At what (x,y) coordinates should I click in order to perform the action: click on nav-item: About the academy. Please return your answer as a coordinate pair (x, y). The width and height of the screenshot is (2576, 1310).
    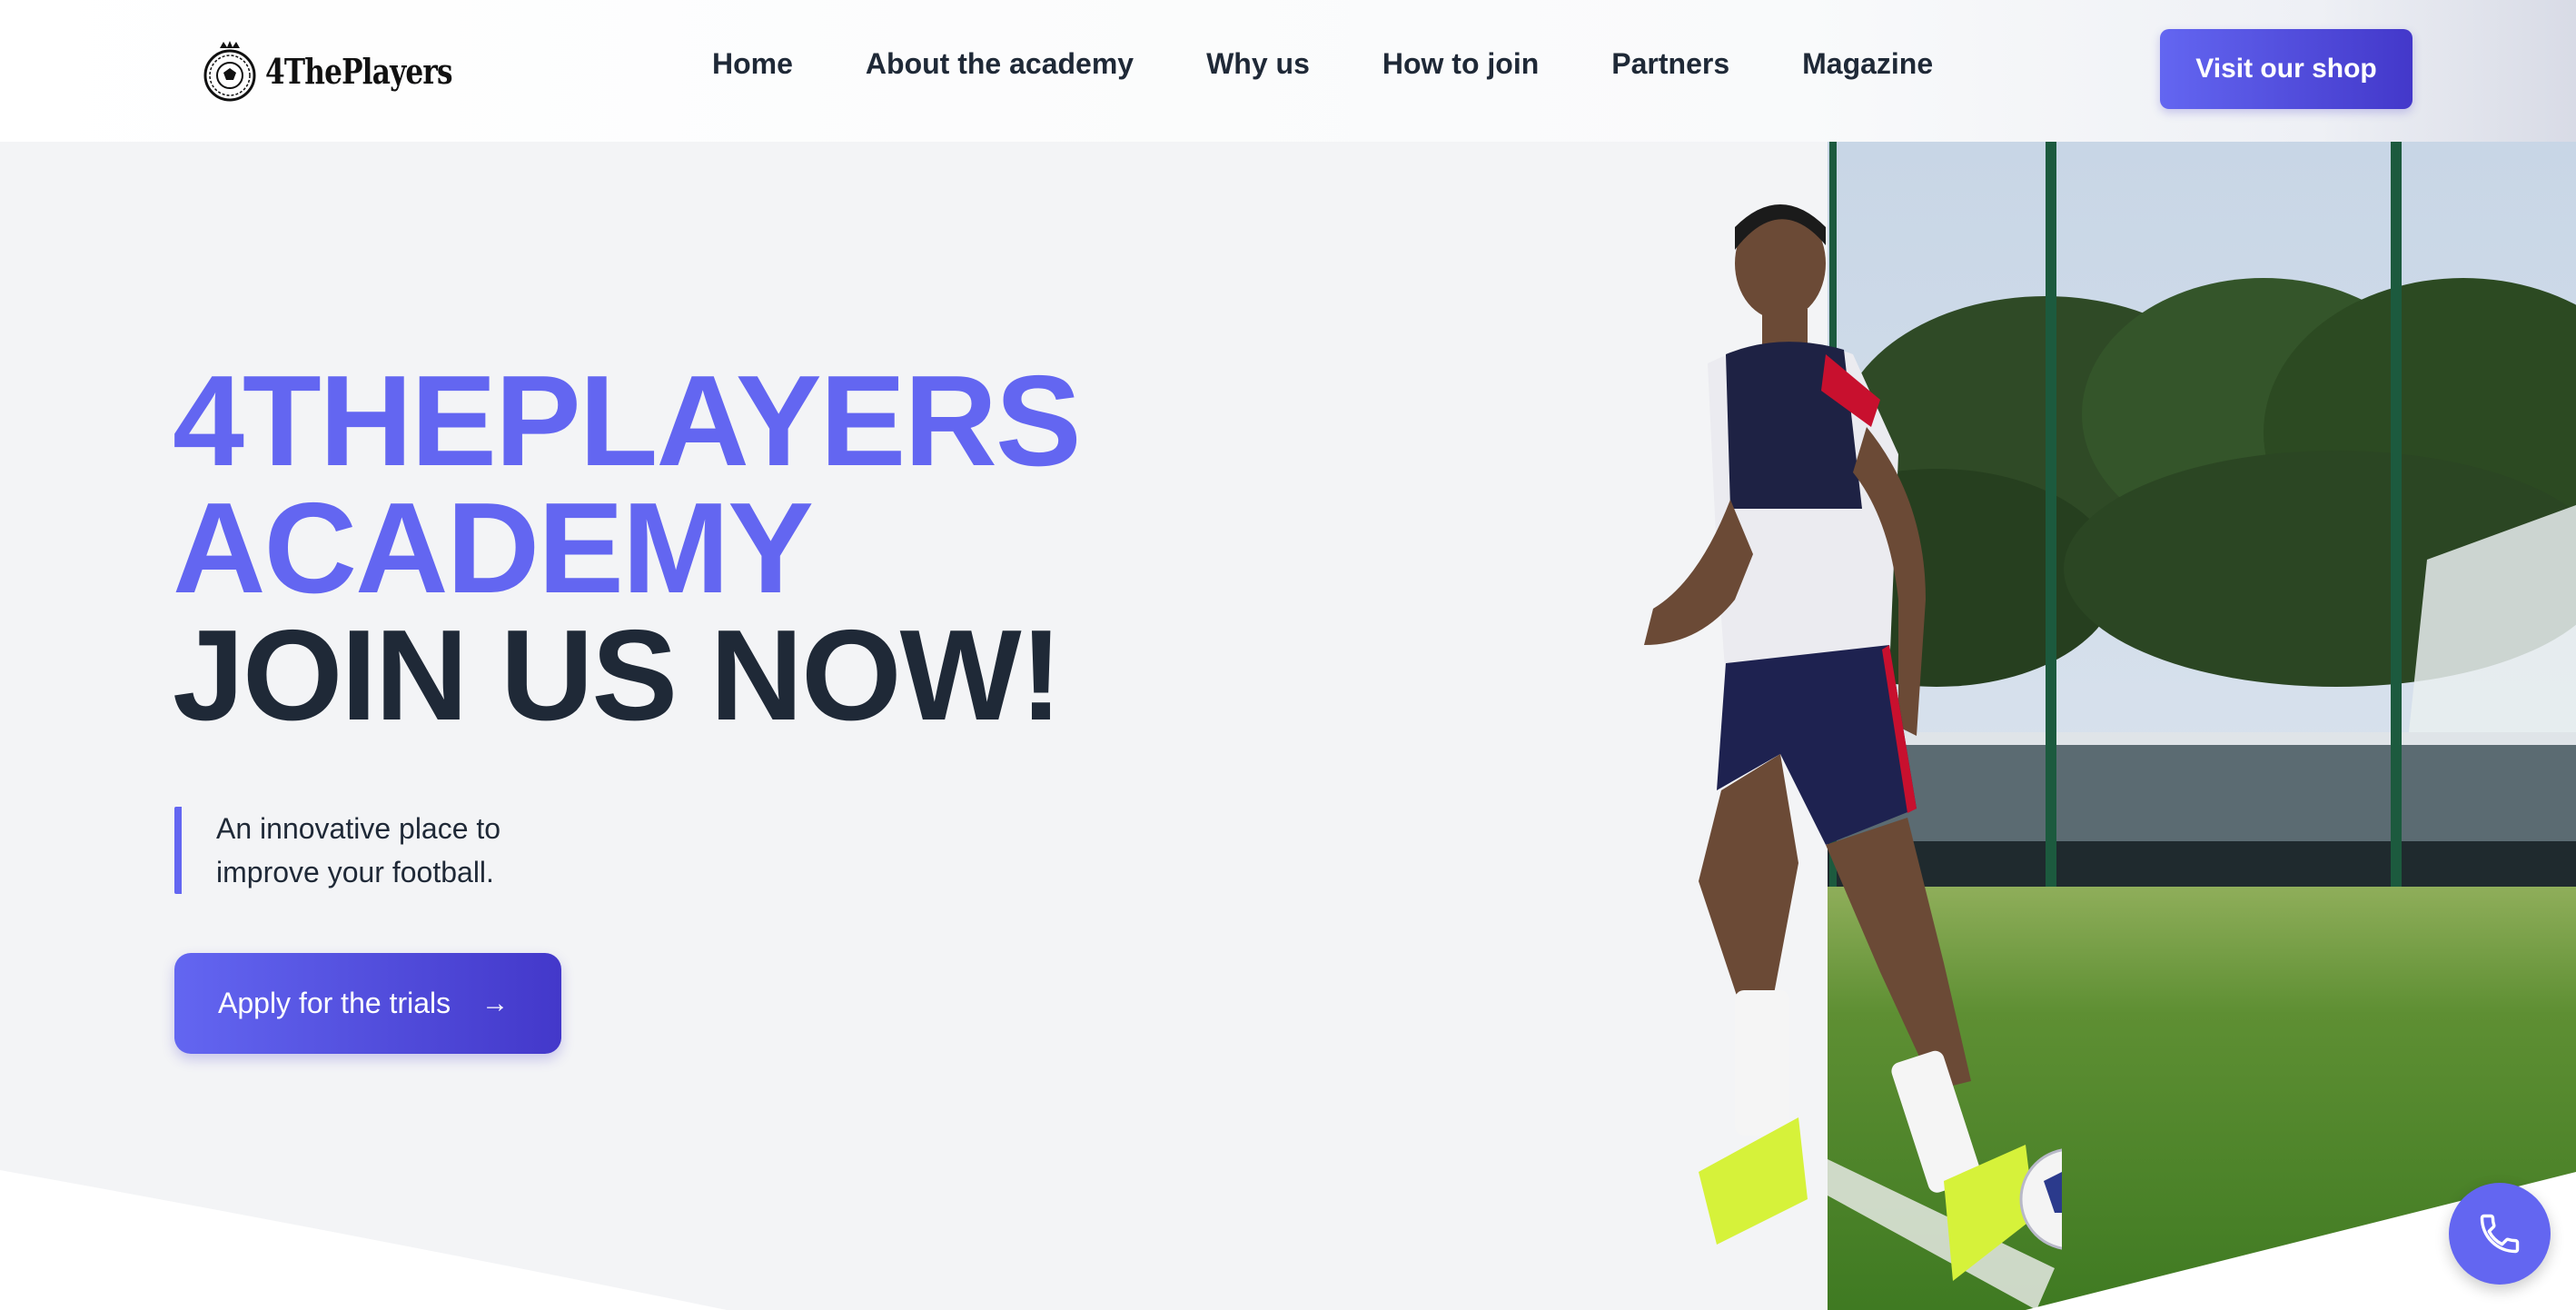
    Looking at the image, I should click on (1000, 64).